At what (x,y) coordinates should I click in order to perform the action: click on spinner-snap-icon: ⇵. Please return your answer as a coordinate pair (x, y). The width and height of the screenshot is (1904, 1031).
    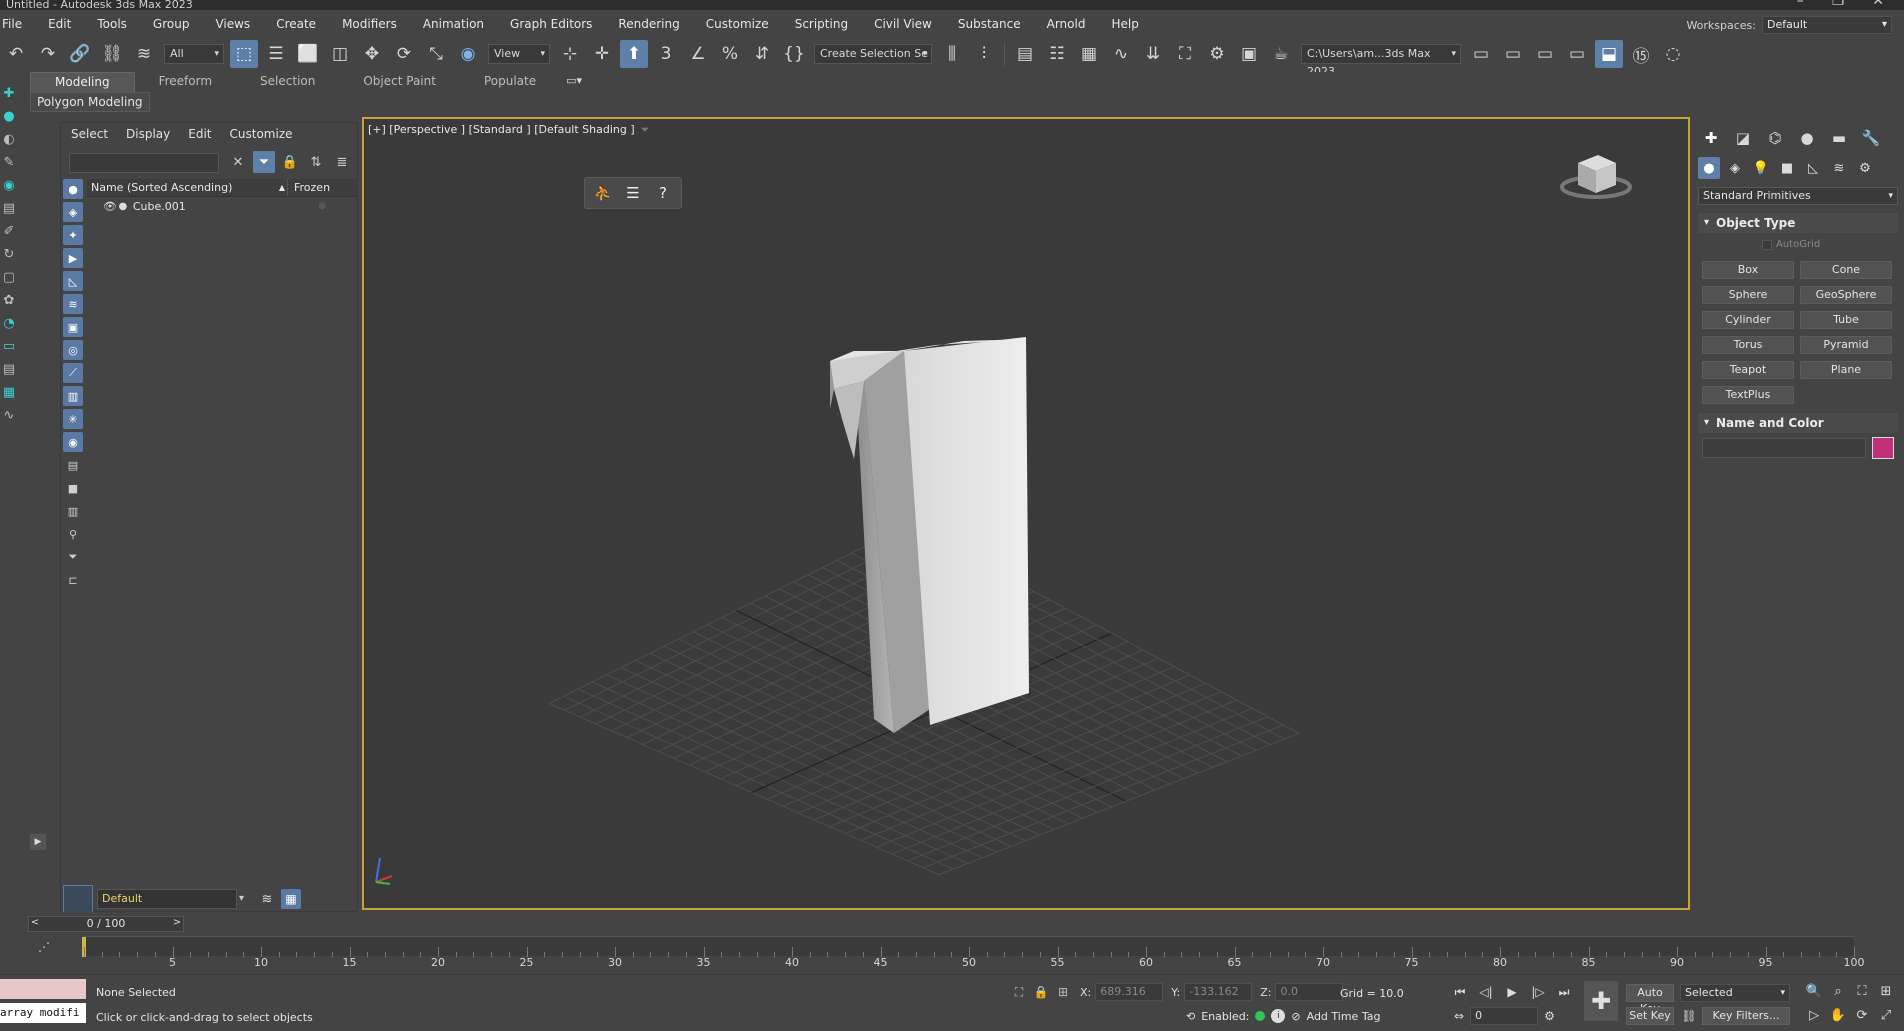
    Looking at the image, I should click on (762, 54).